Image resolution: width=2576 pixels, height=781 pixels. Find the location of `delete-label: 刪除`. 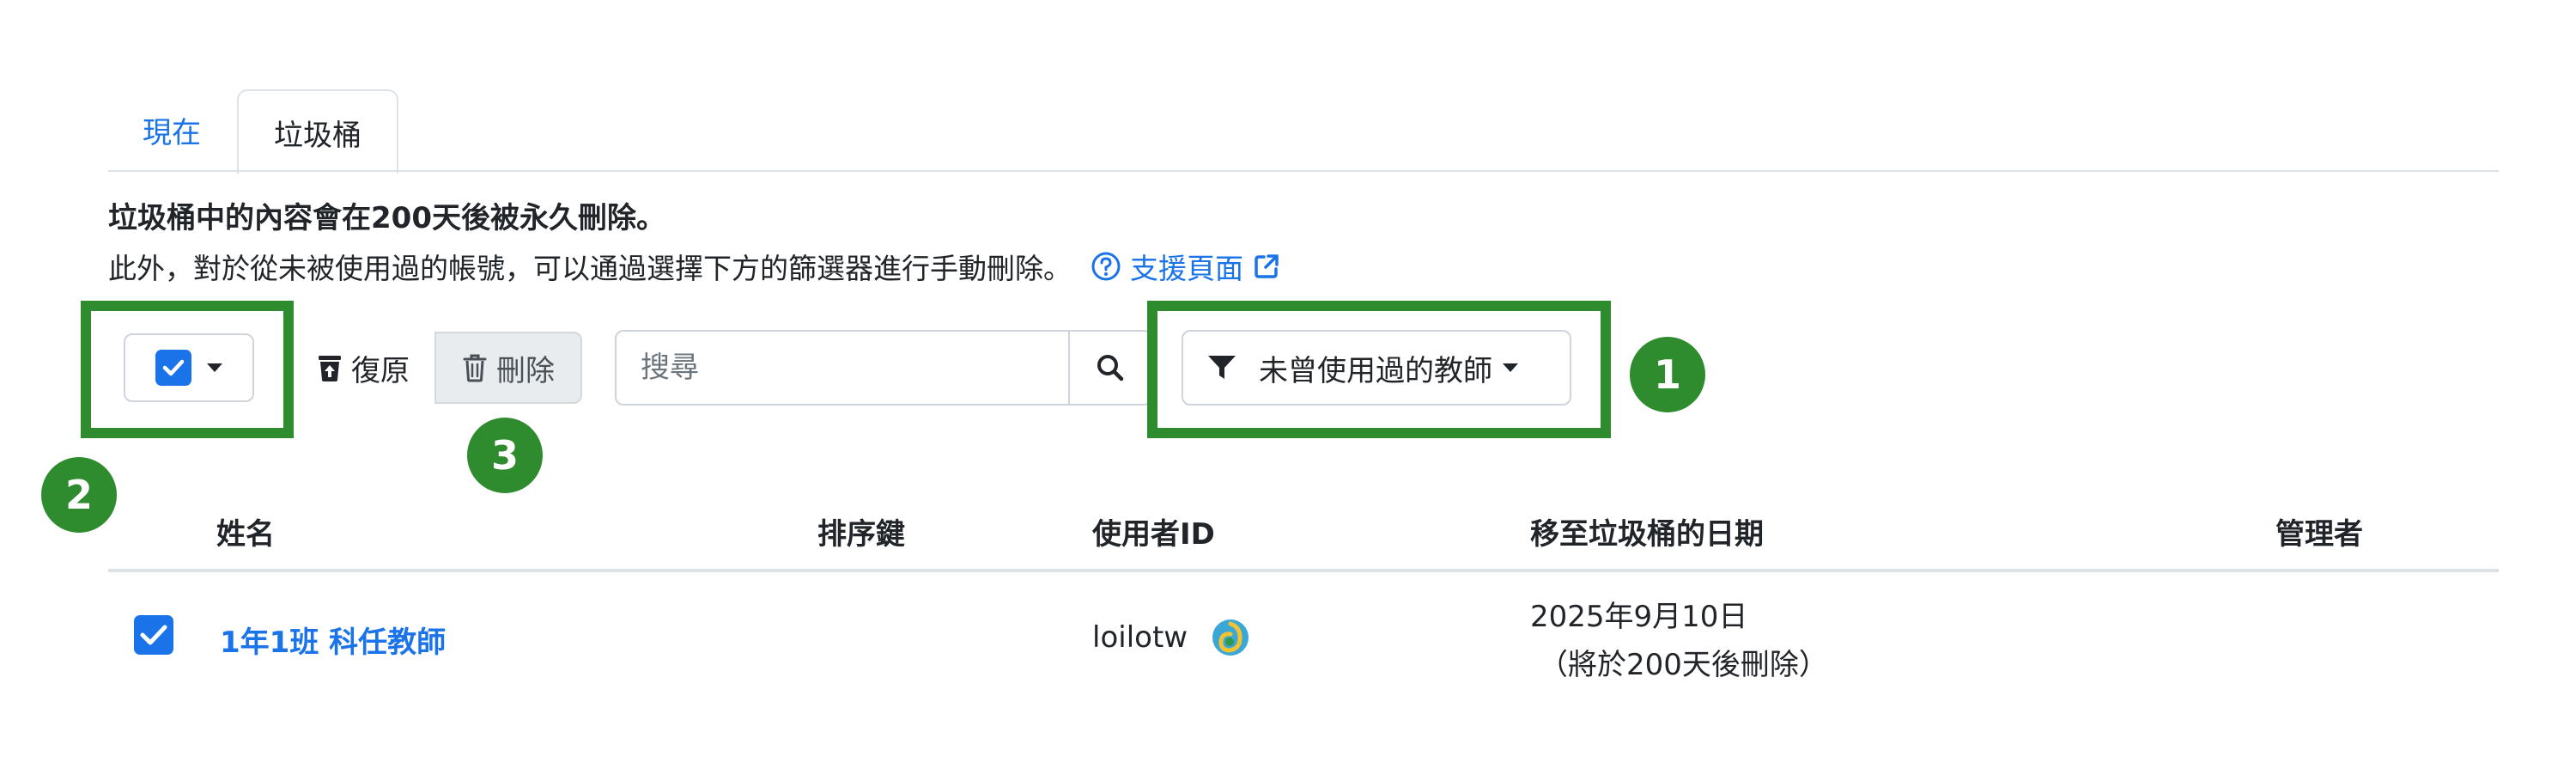

delete-label: 刪除 is located at coordinates (525, 371).